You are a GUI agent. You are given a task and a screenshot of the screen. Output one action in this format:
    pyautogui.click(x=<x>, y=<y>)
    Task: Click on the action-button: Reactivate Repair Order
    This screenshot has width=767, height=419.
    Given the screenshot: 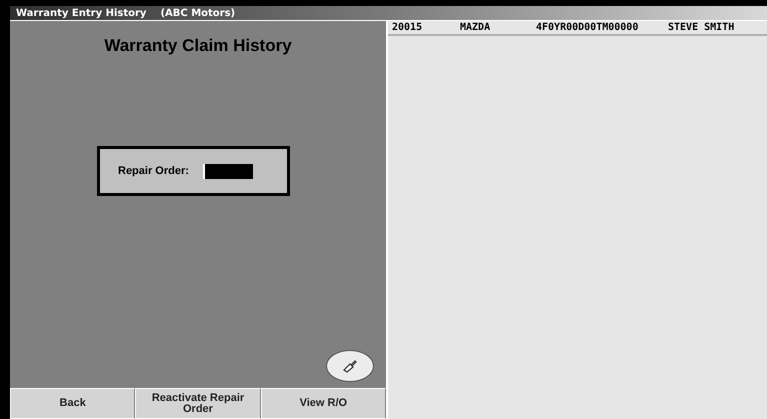 What is the action you would take?
    pyautogui.click(x=198, y=403)
    